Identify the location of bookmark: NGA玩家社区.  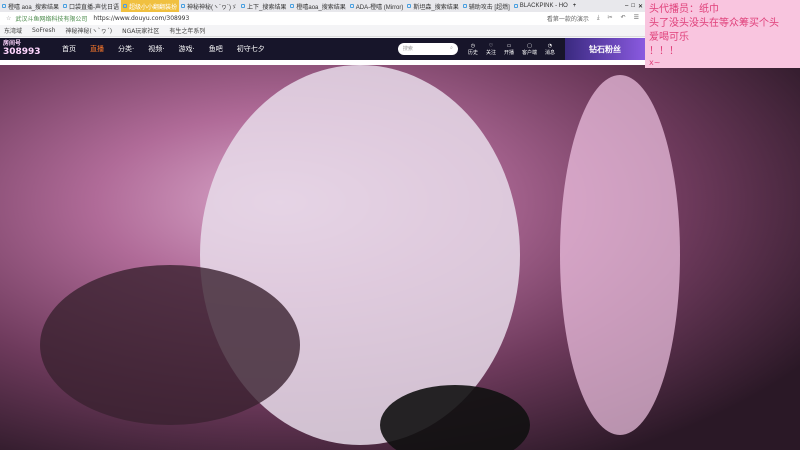
(140, 30).